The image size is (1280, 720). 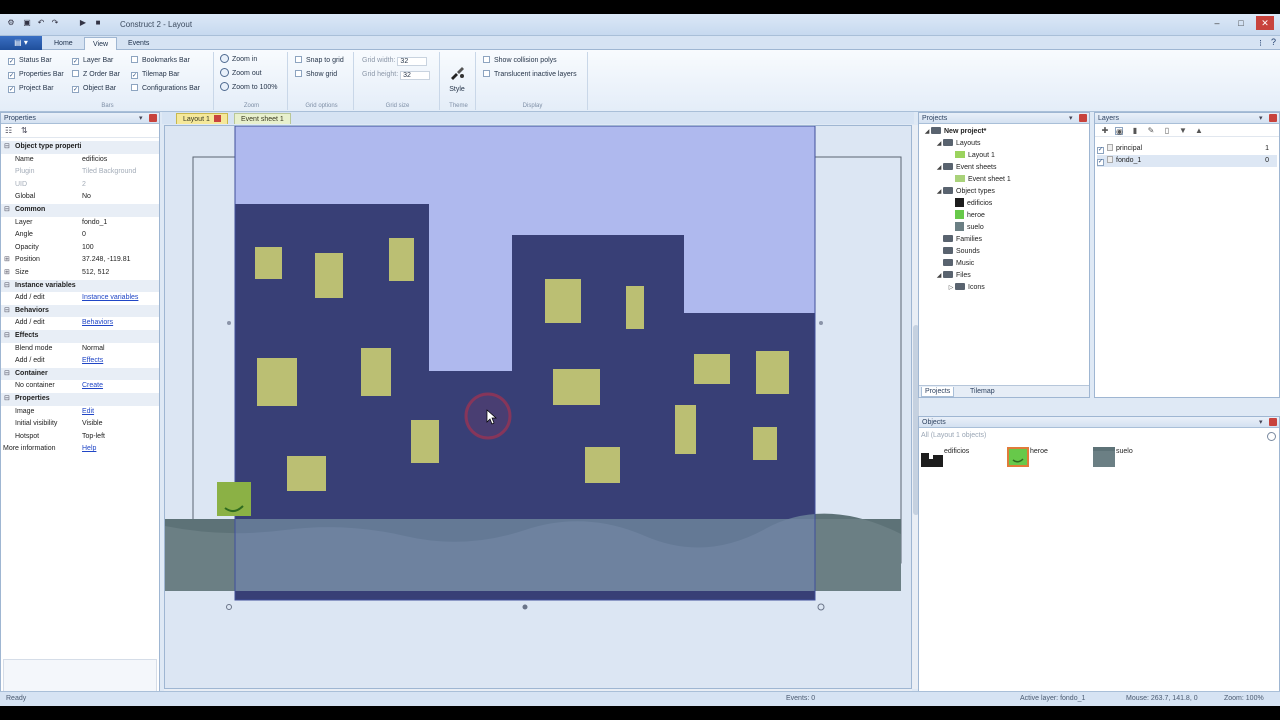 What do you see at coordinates (958, 240) in the screenshot?
I see `tree-item: Families` at bounding box center [958, 240].